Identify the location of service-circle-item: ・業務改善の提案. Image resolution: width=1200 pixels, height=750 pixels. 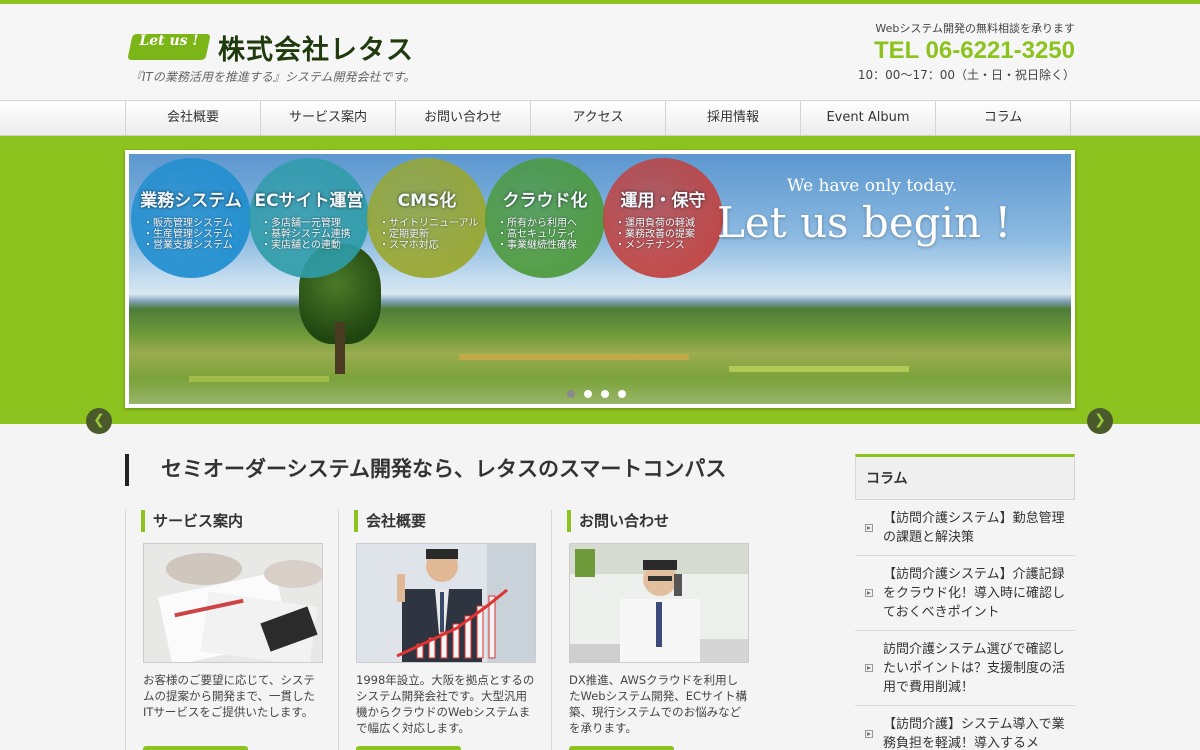
(655, 234).